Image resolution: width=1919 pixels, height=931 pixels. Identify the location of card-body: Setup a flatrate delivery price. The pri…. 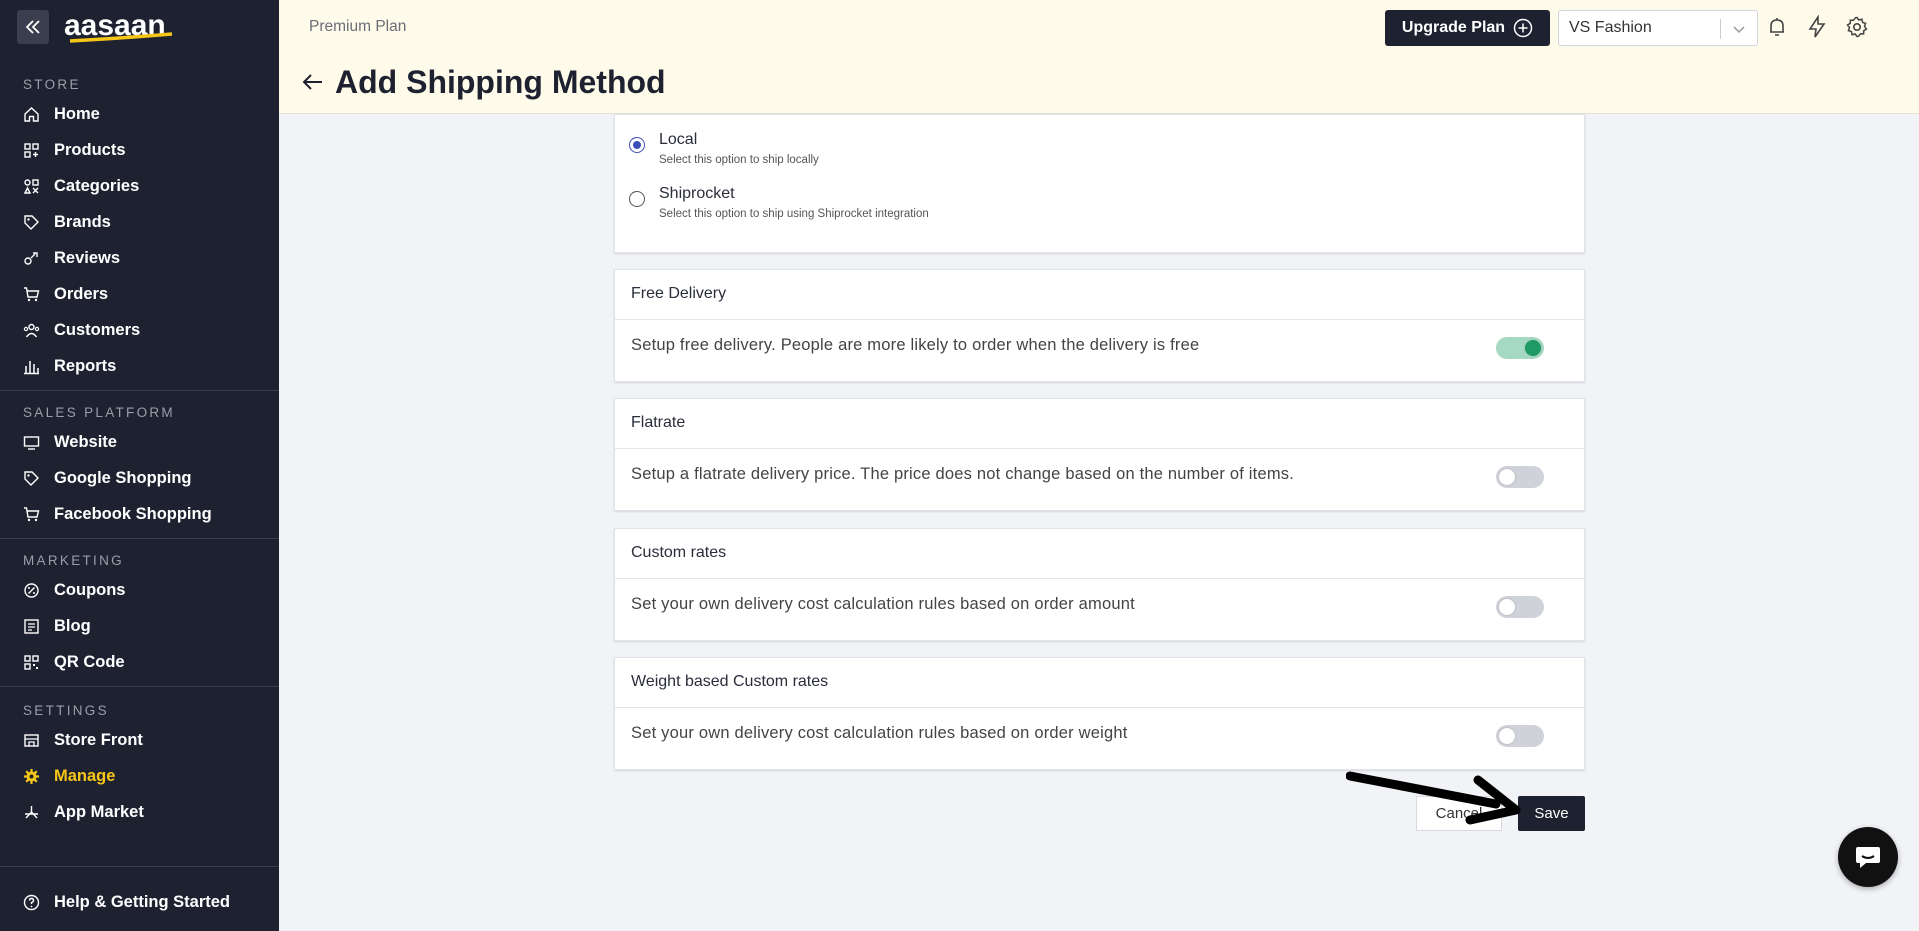
(1099, 480).